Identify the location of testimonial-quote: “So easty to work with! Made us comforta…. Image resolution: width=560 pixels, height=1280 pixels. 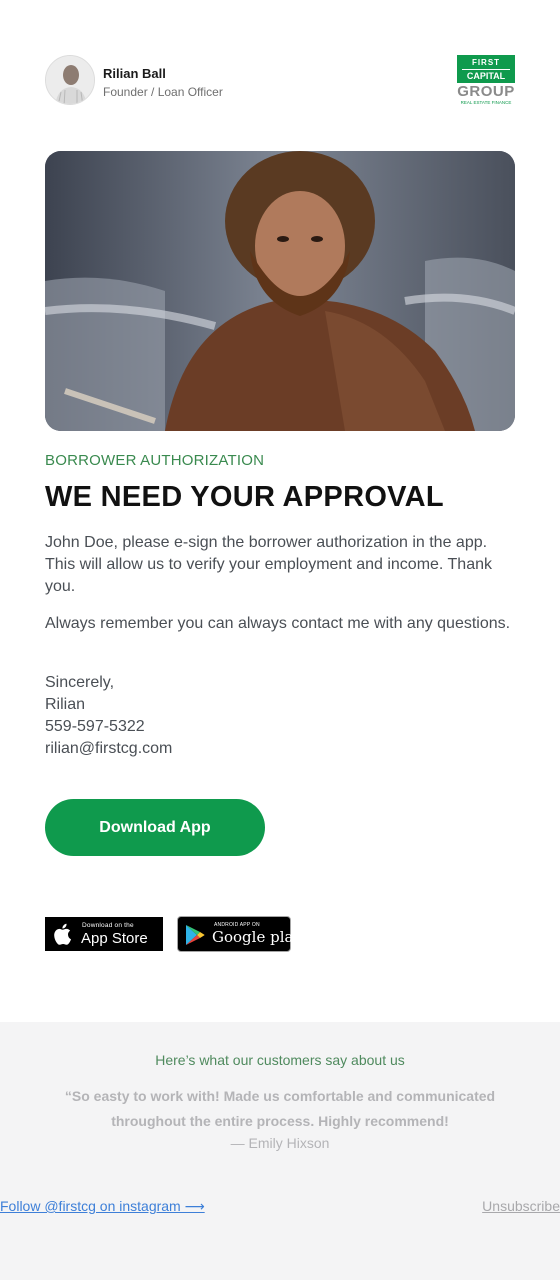
(280, 1108).